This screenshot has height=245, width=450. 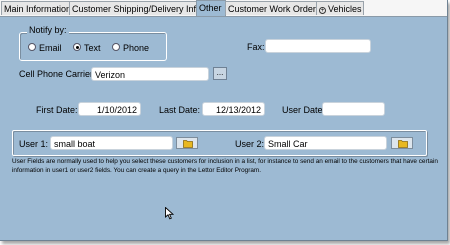 What do you see at coordinates (48, 30) in the screenshot?
I see `notify-by-legend: Notify by:` at bounding box center [48, 30].